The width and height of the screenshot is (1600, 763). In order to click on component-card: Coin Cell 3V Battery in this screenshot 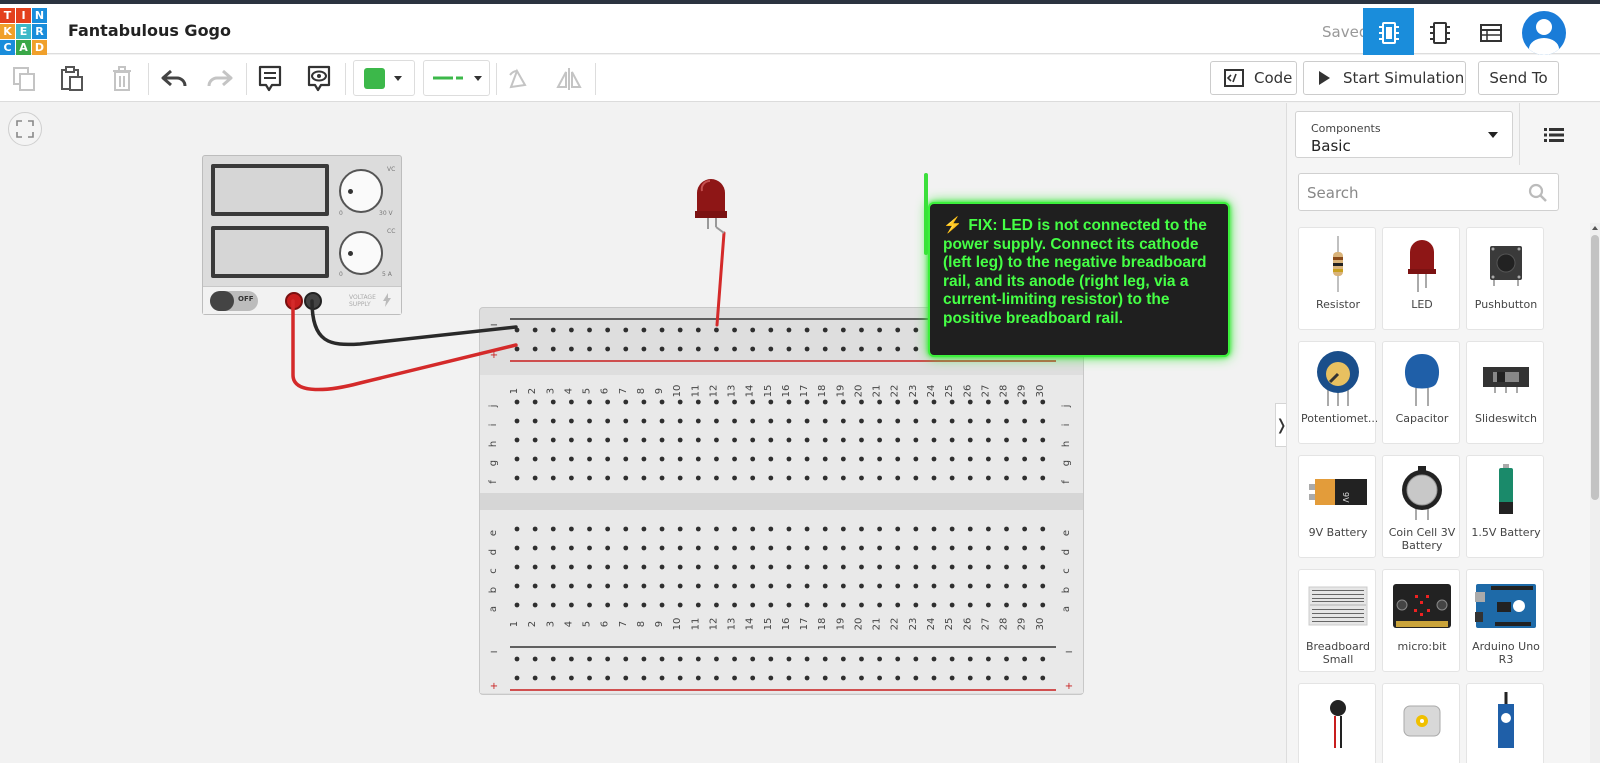, I will do `click(1421, 506)`.